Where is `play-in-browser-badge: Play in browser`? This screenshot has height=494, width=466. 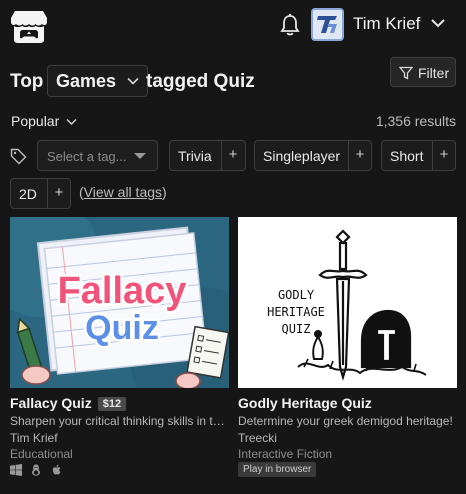
play-in-browser-badge: Play in browser is located at coordinates (277, 469).